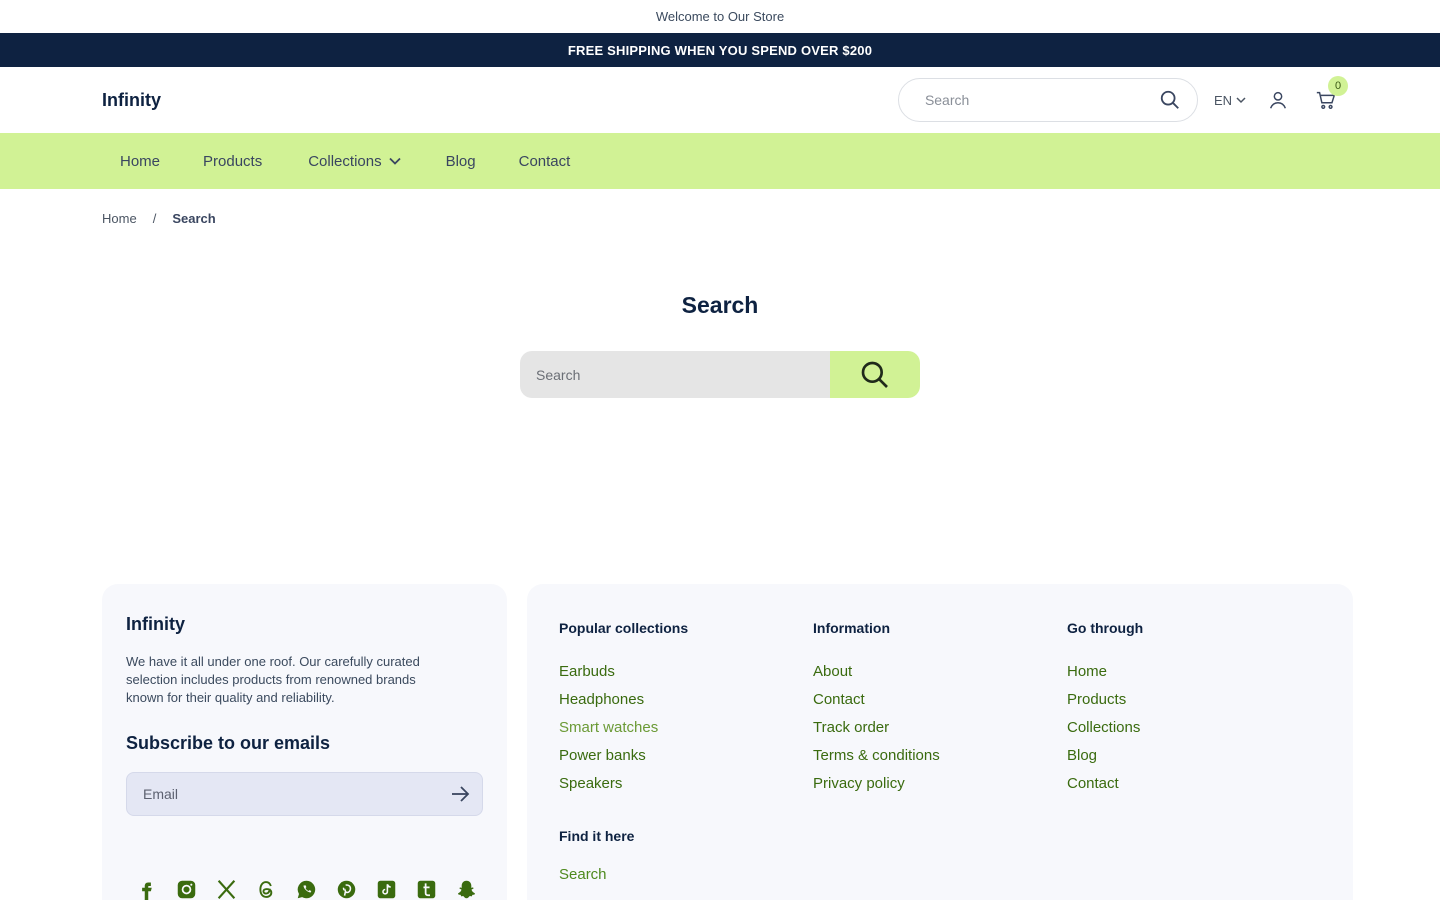 This screenshot has width=1440, height=900. Describe the element at coordinates (940, 728) in the screenshot. I see `footer-link: Track order` at that location.